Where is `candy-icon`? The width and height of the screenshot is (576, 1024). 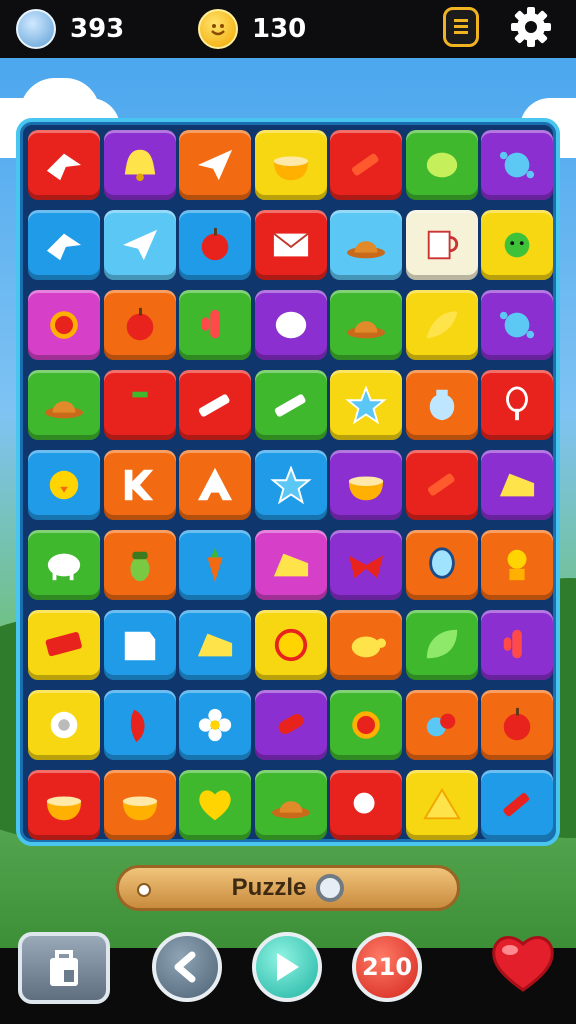 candy-icon is located at coordinates (290, 724).